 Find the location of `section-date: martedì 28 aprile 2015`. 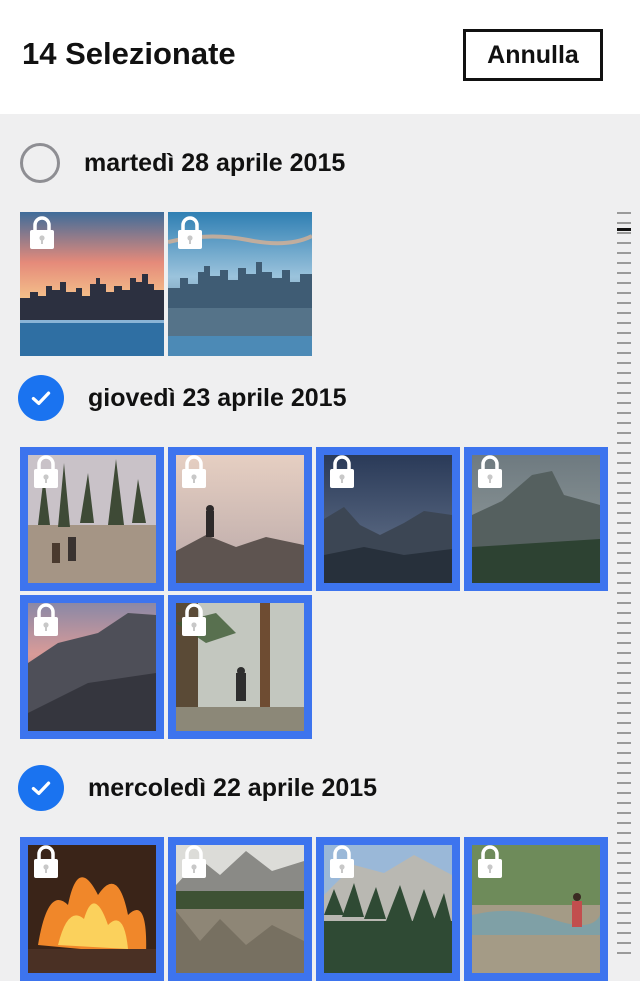

section-date: martedì 28 aprile 2015 is located at coordinates (215, 162).